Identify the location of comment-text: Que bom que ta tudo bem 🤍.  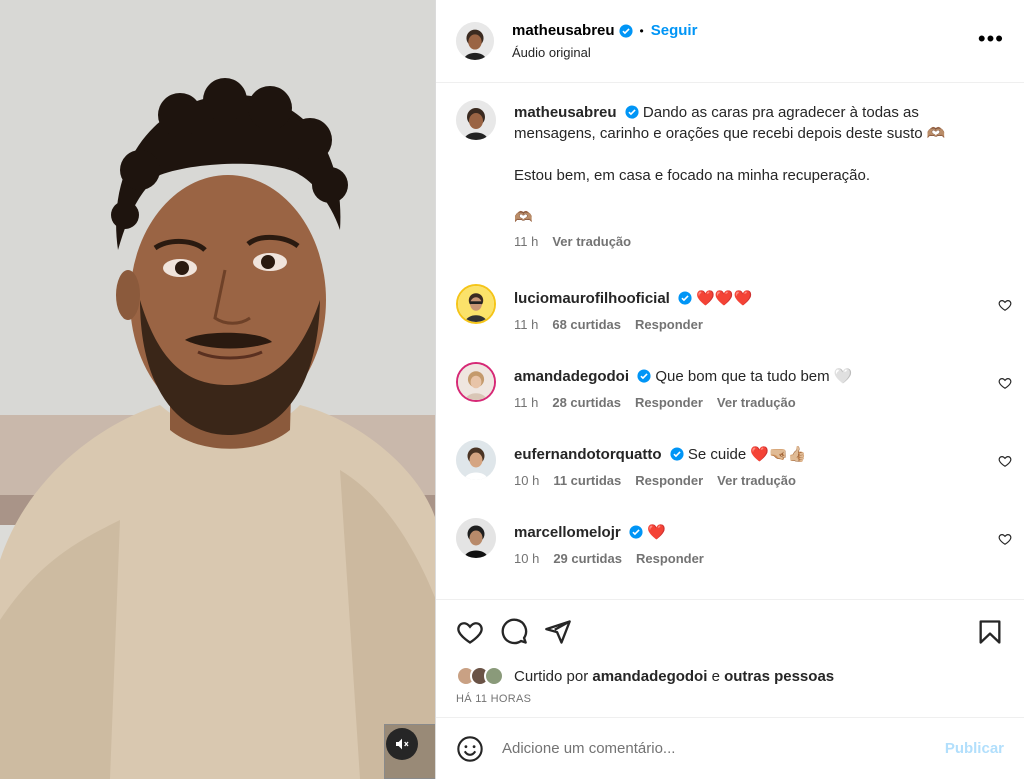
(754, 376).